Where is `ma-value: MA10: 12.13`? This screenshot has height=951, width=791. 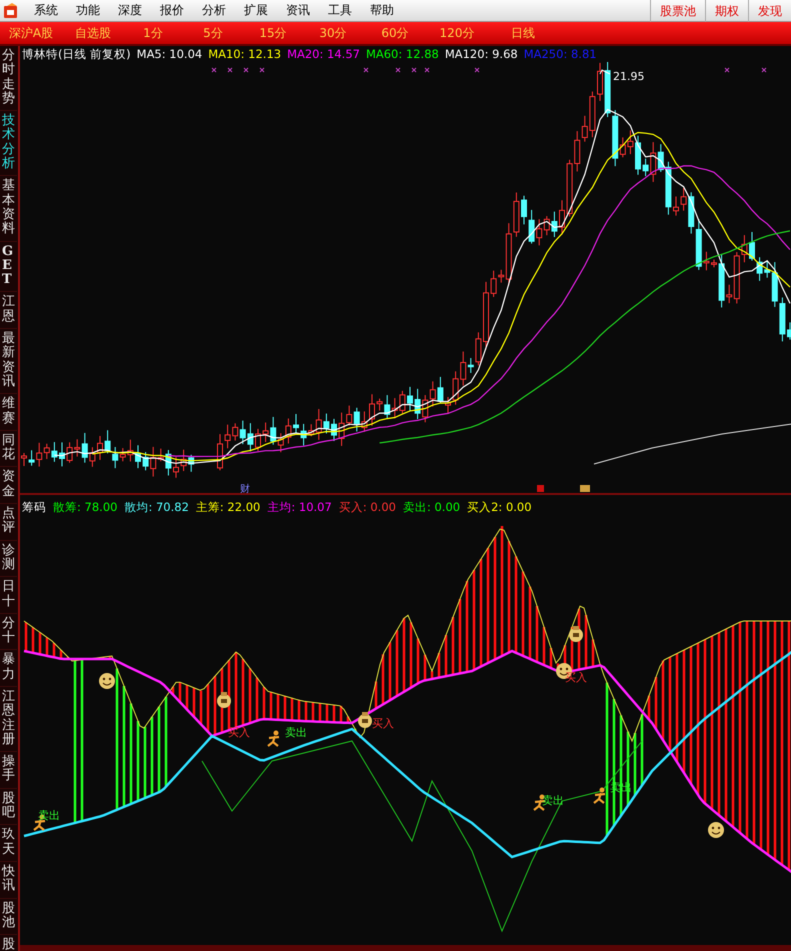
ma-value: MA10: 12.13 is located at coordinates (245, 54).